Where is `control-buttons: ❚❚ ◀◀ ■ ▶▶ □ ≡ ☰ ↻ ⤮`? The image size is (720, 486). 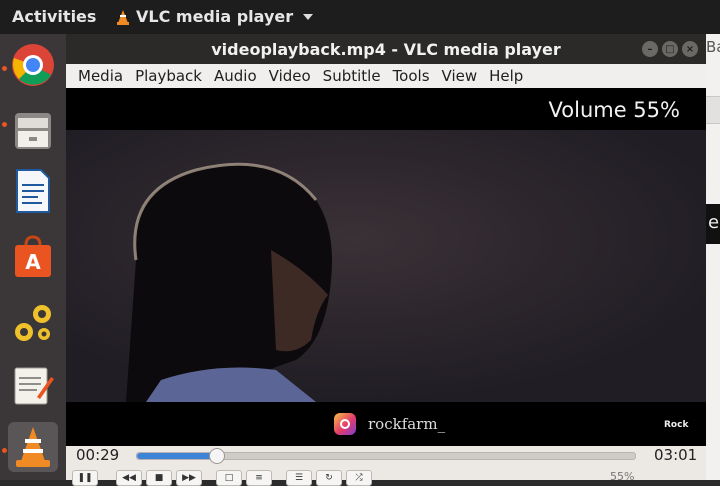
control-buttons: ❚❚ ◀◀ ■ ▶▶ □ ≡ ☰ ↻ ⤮ is located at coordinates (222, 478).